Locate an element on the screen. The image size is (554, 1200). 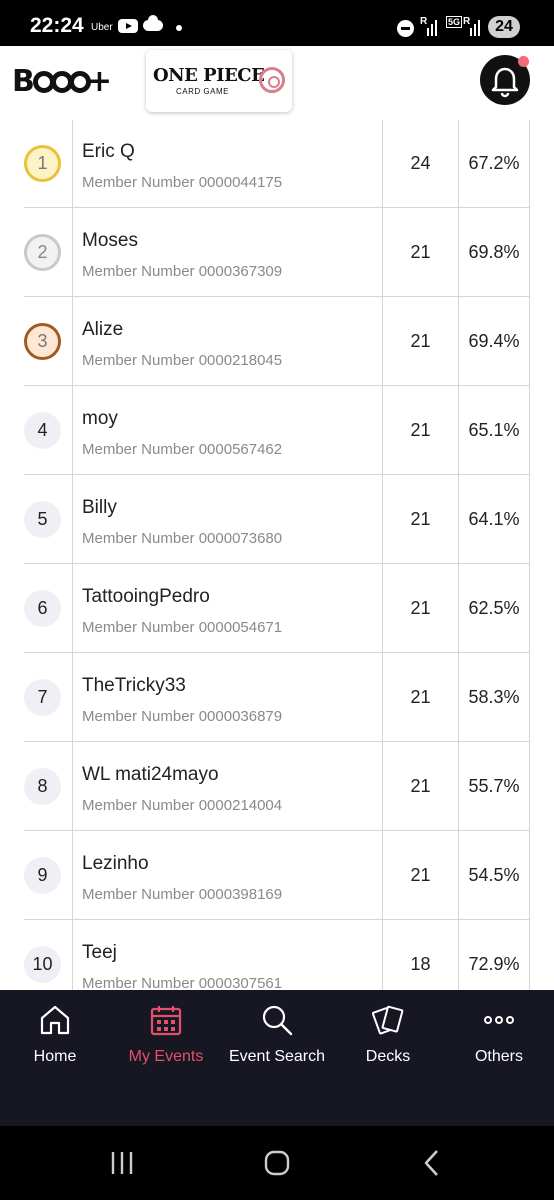
table-row: 3 Alize Member Number 0000218045 21 69.4% is located at coordinates (277, 341).